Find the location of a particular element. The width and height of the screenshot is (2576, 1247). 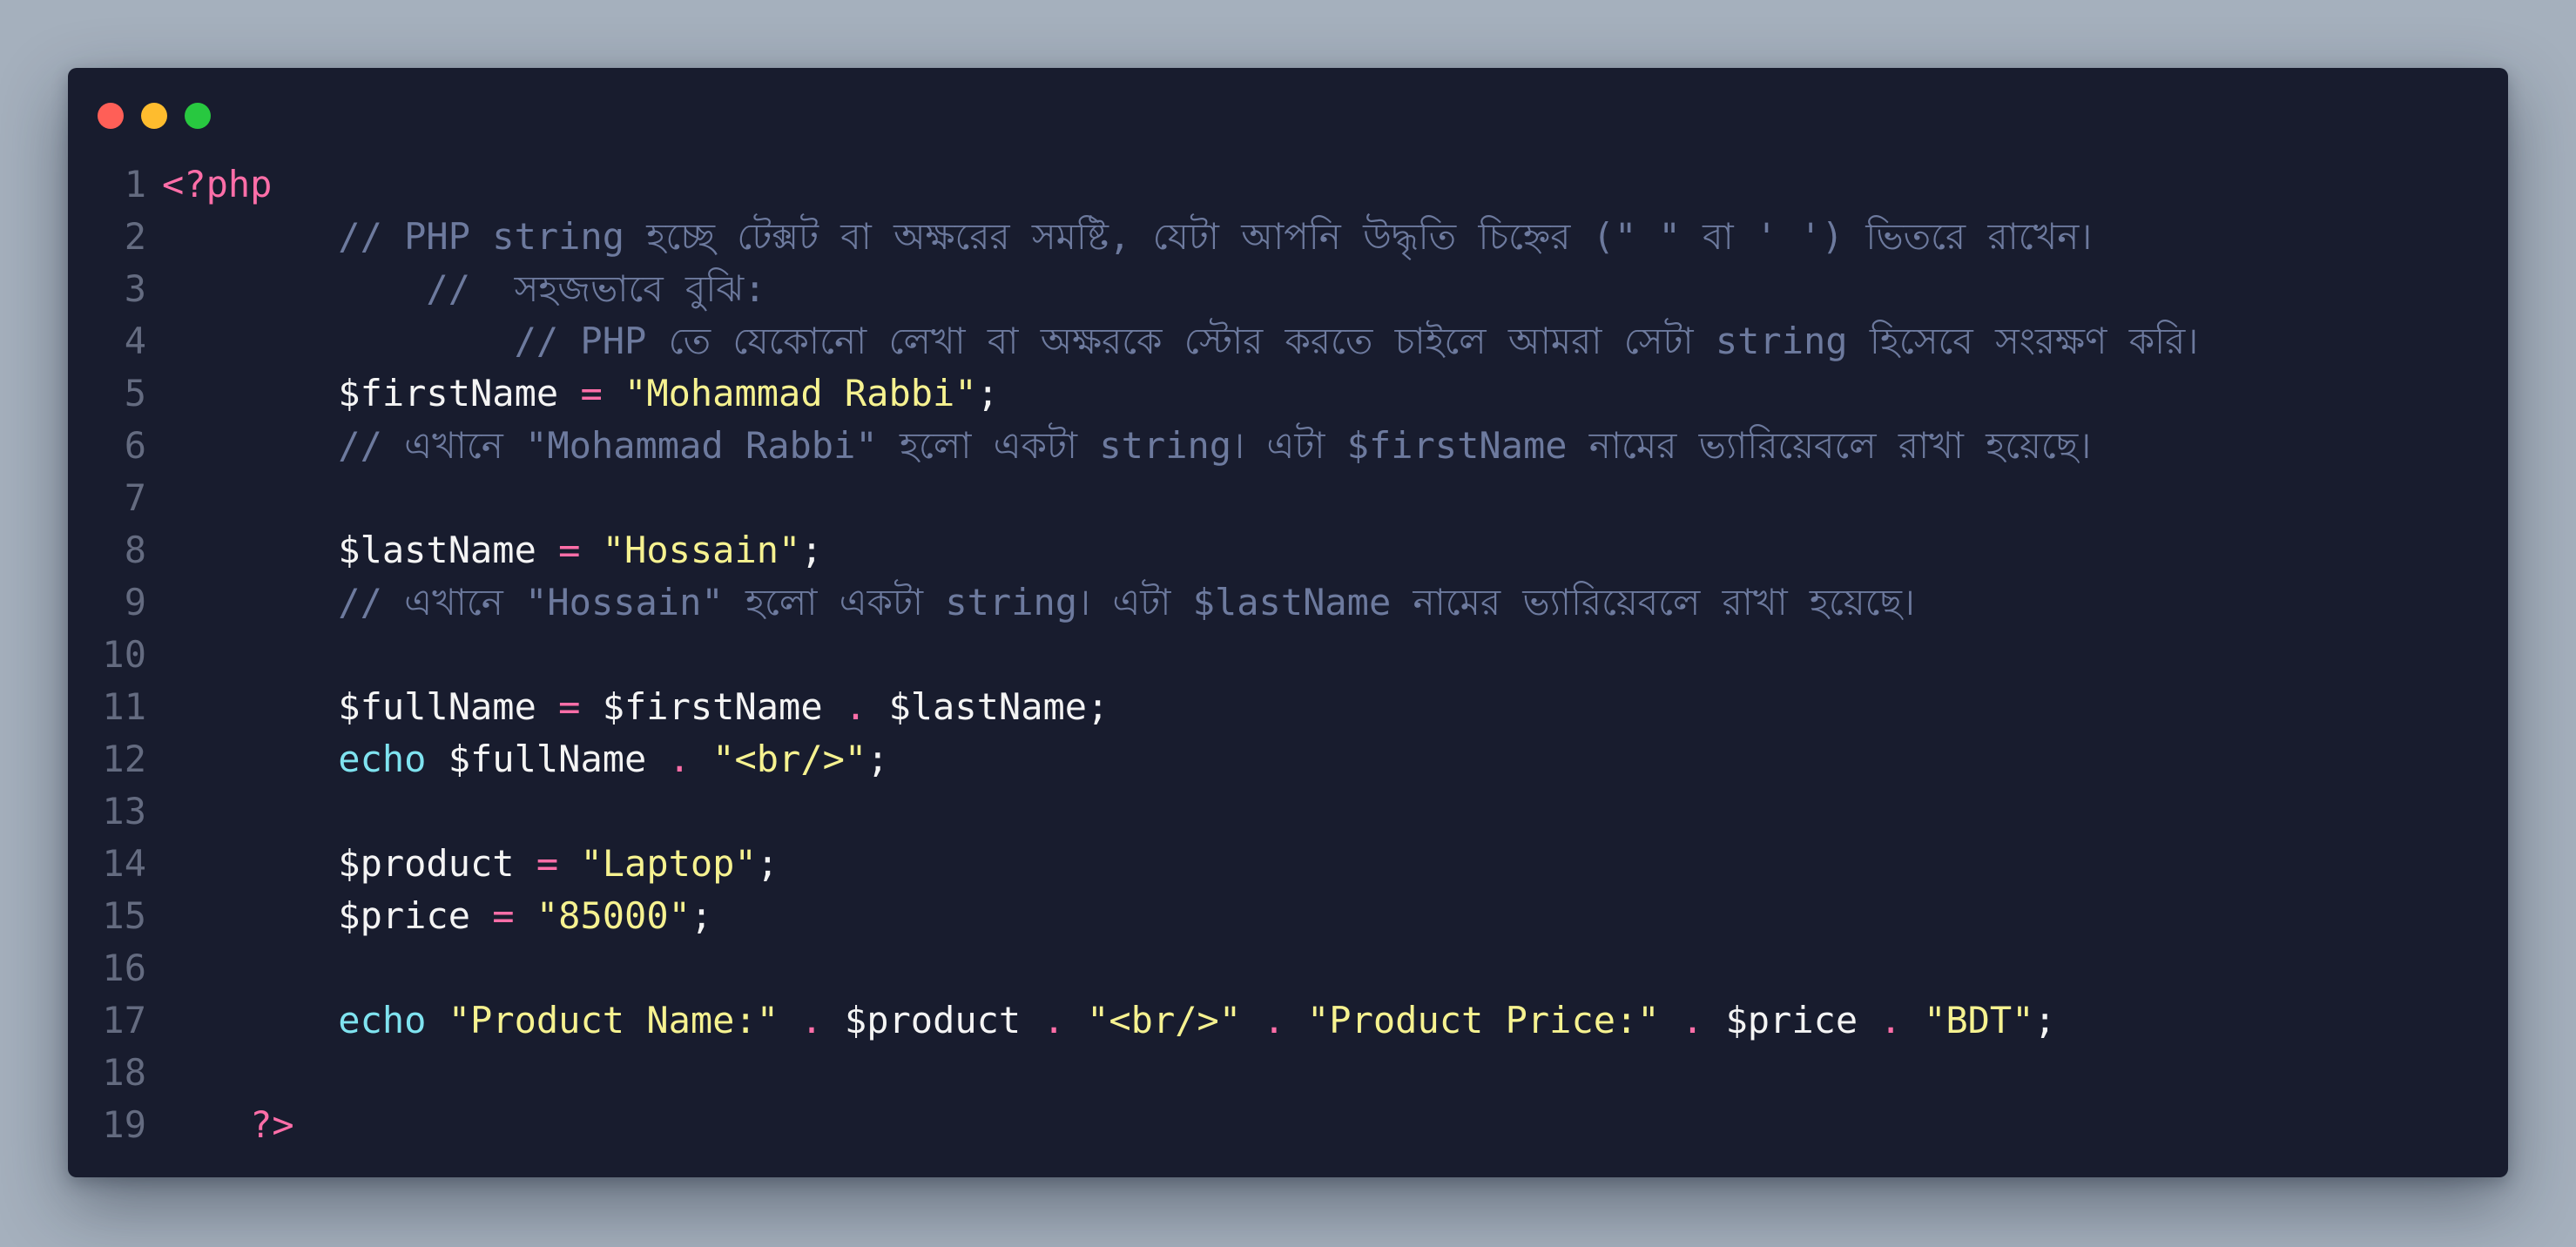

code-token-string: "Mohammad Rabbi" is located at coordinates (800, 393).